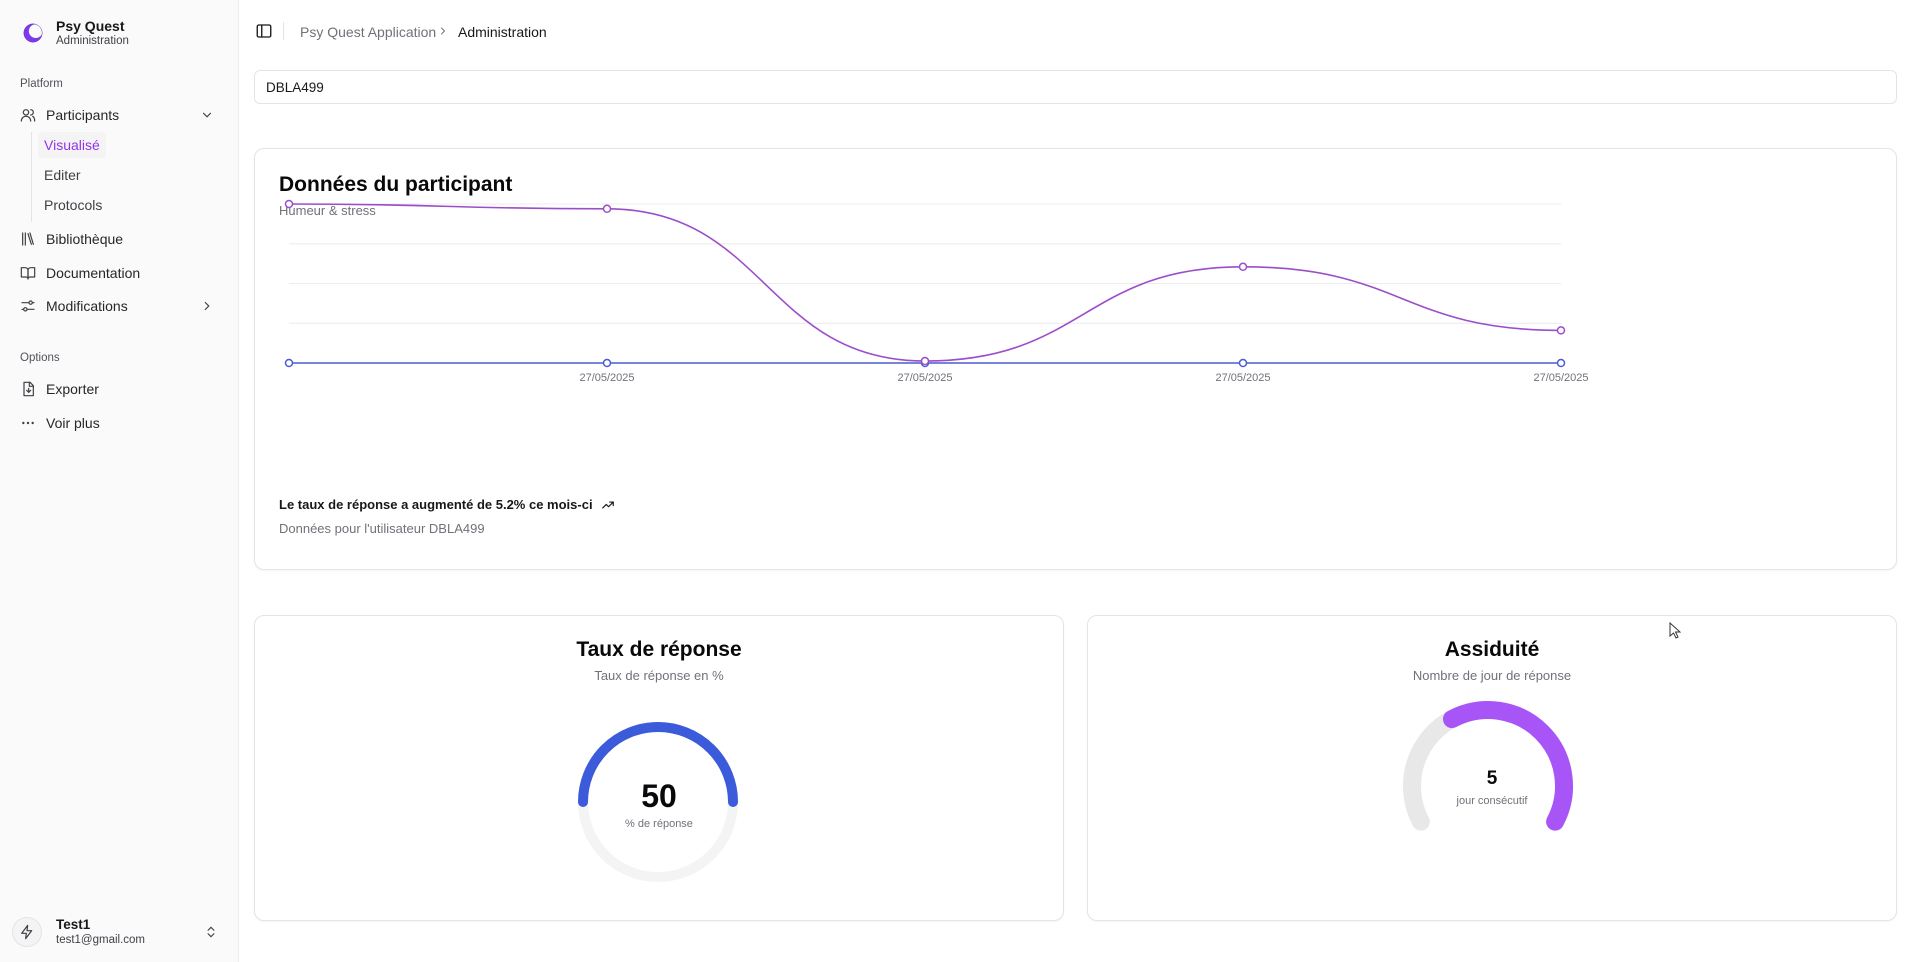 The height and width of the screenshot is (962, 1909). Describe the element at coordinates (211, 932) in the screenshot. I see `chevrons-up-down-icon` at that location.